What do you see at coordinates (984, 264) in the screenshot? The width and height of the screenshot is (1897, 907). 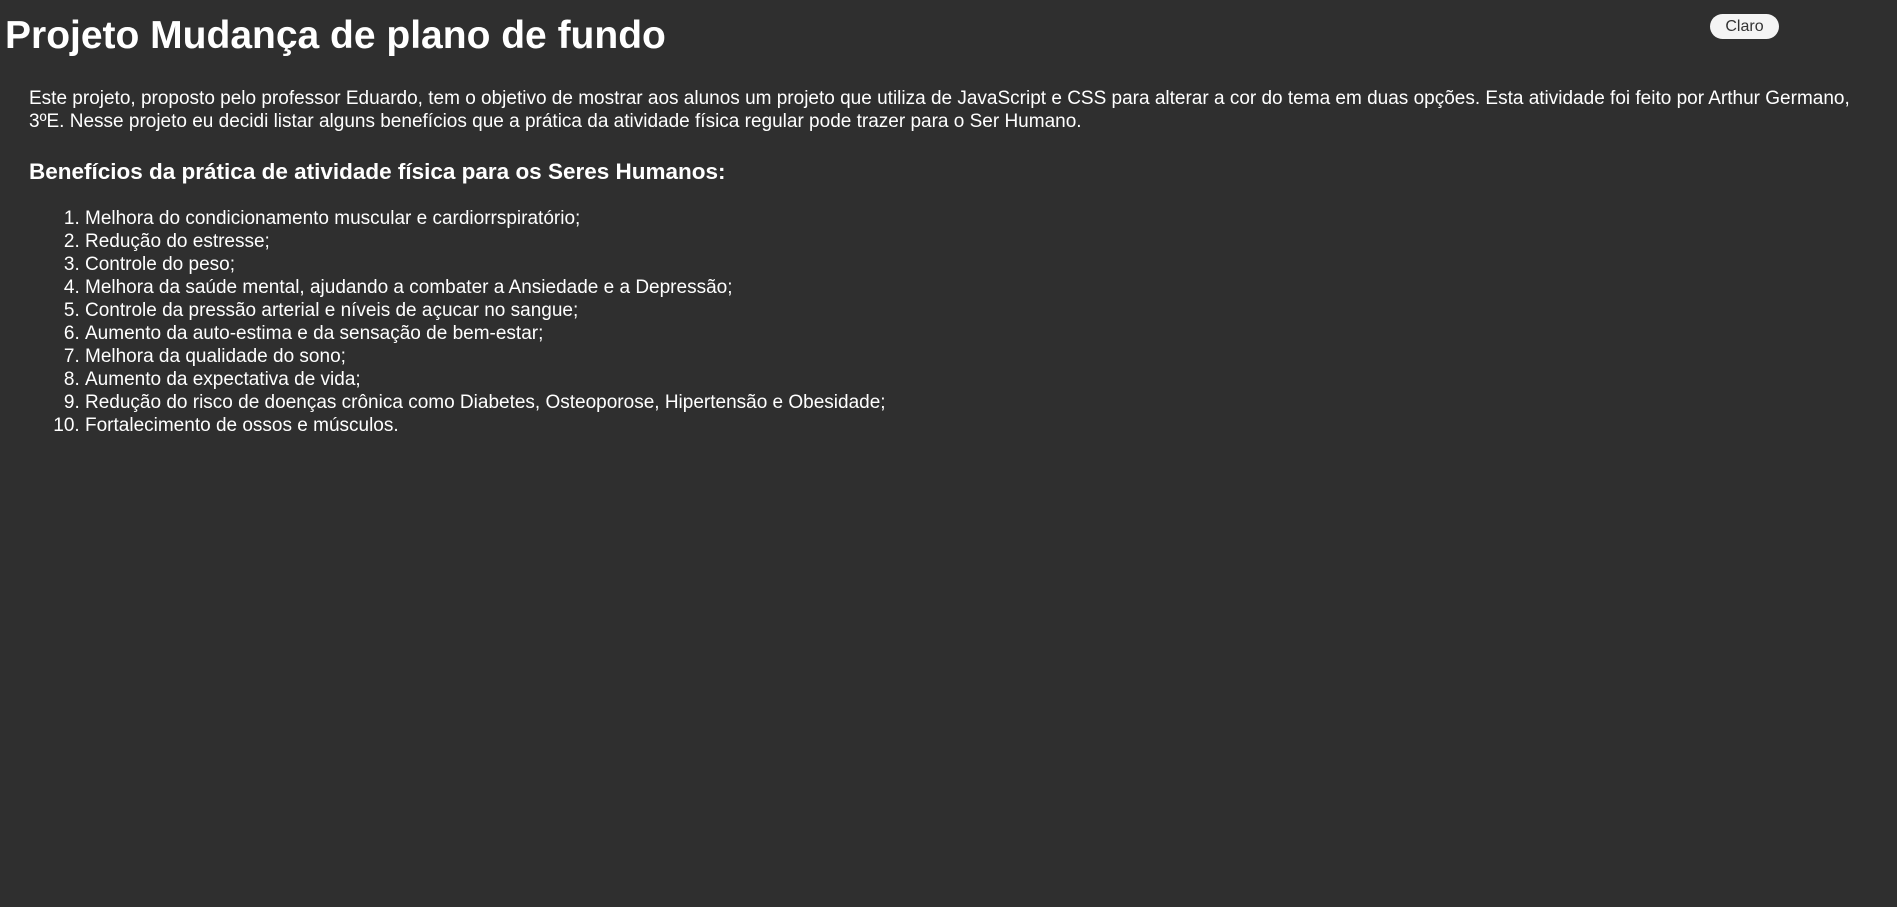 I see `list-item: Controle do peso;` at bounding box center [984, 264].